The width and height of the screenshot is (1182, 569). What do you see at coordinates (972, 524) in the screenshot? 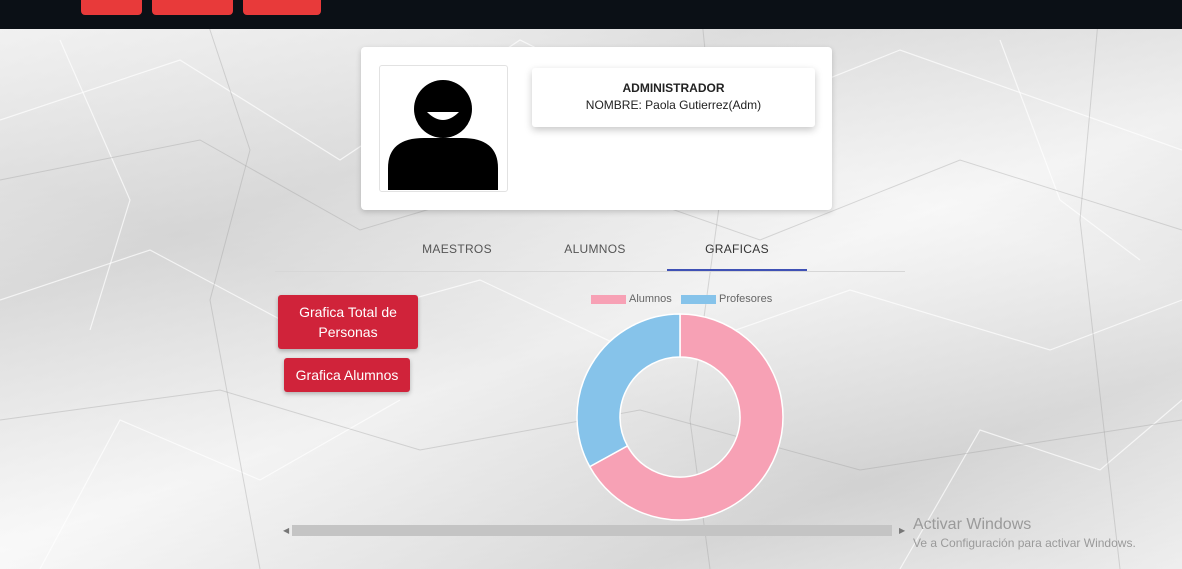
I see `watermark-title: Activar Windows` at bounding box center [972, 524].